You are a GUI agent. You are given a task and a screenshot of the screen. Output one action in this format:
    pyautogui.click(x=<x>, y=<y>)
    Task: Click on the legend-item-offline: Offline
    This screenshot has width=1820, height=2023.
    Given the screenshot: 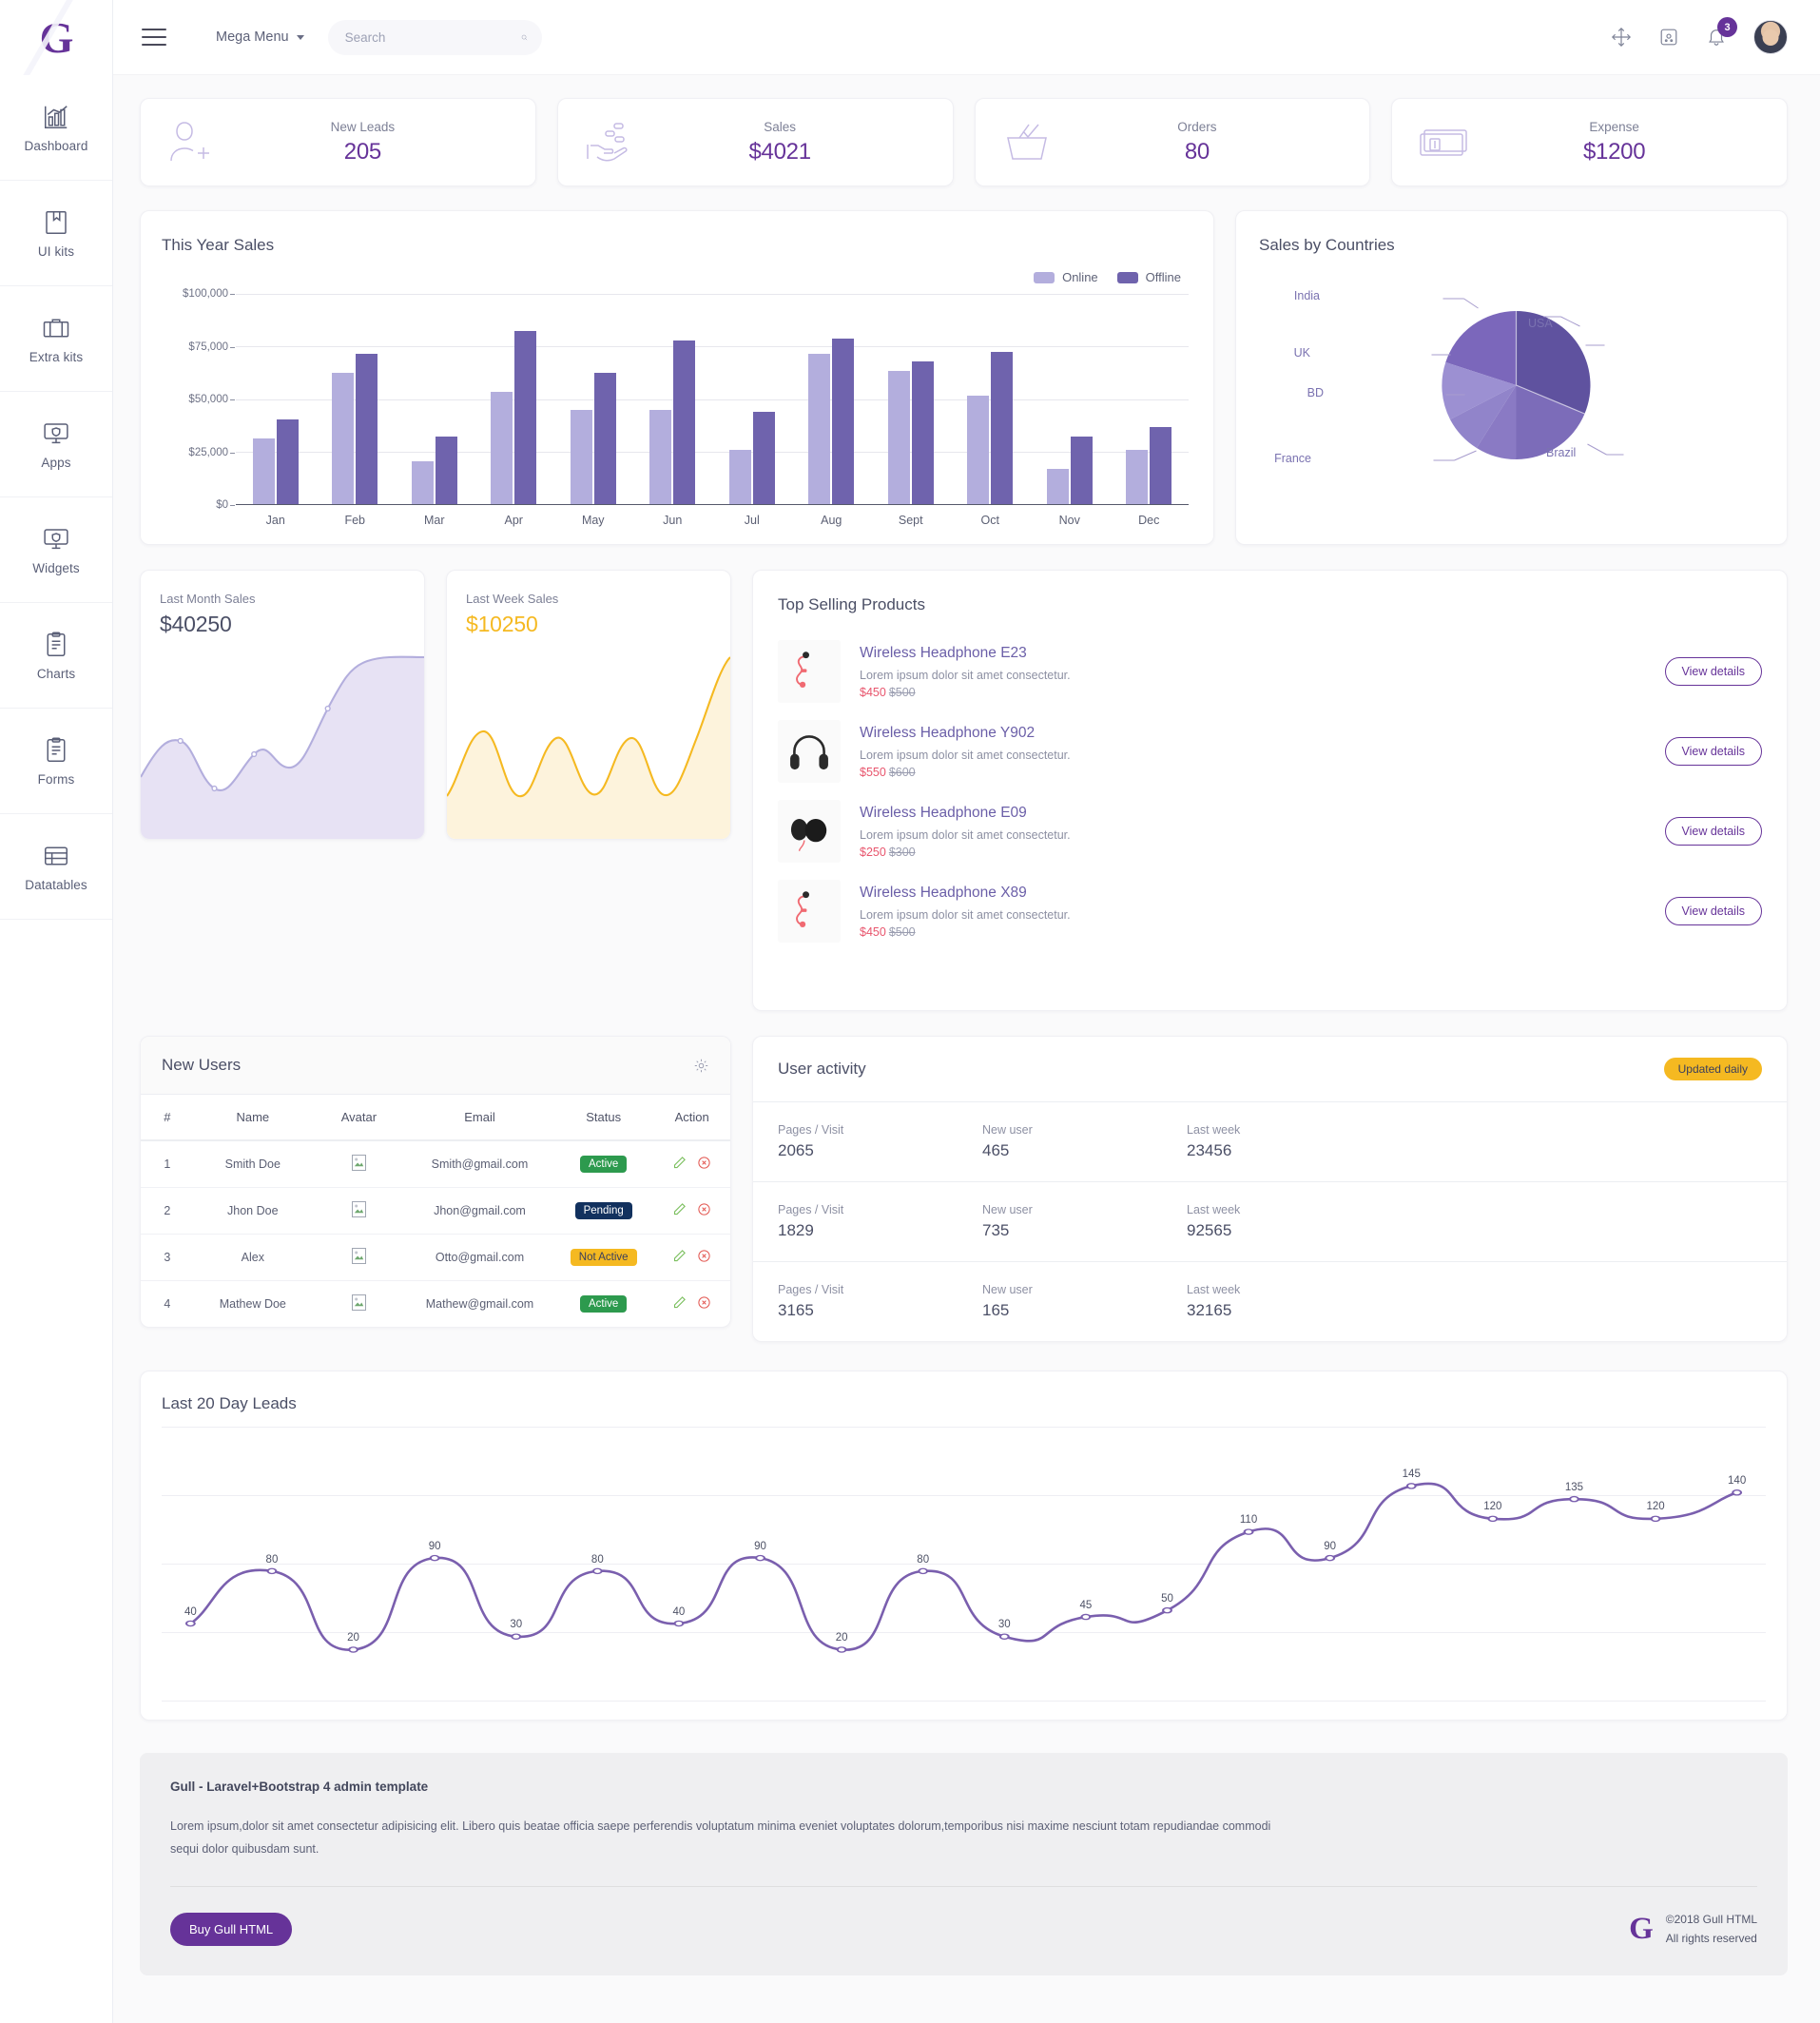 What is the action you would take?
    pyautogui.click(x=1149, y=277)
    